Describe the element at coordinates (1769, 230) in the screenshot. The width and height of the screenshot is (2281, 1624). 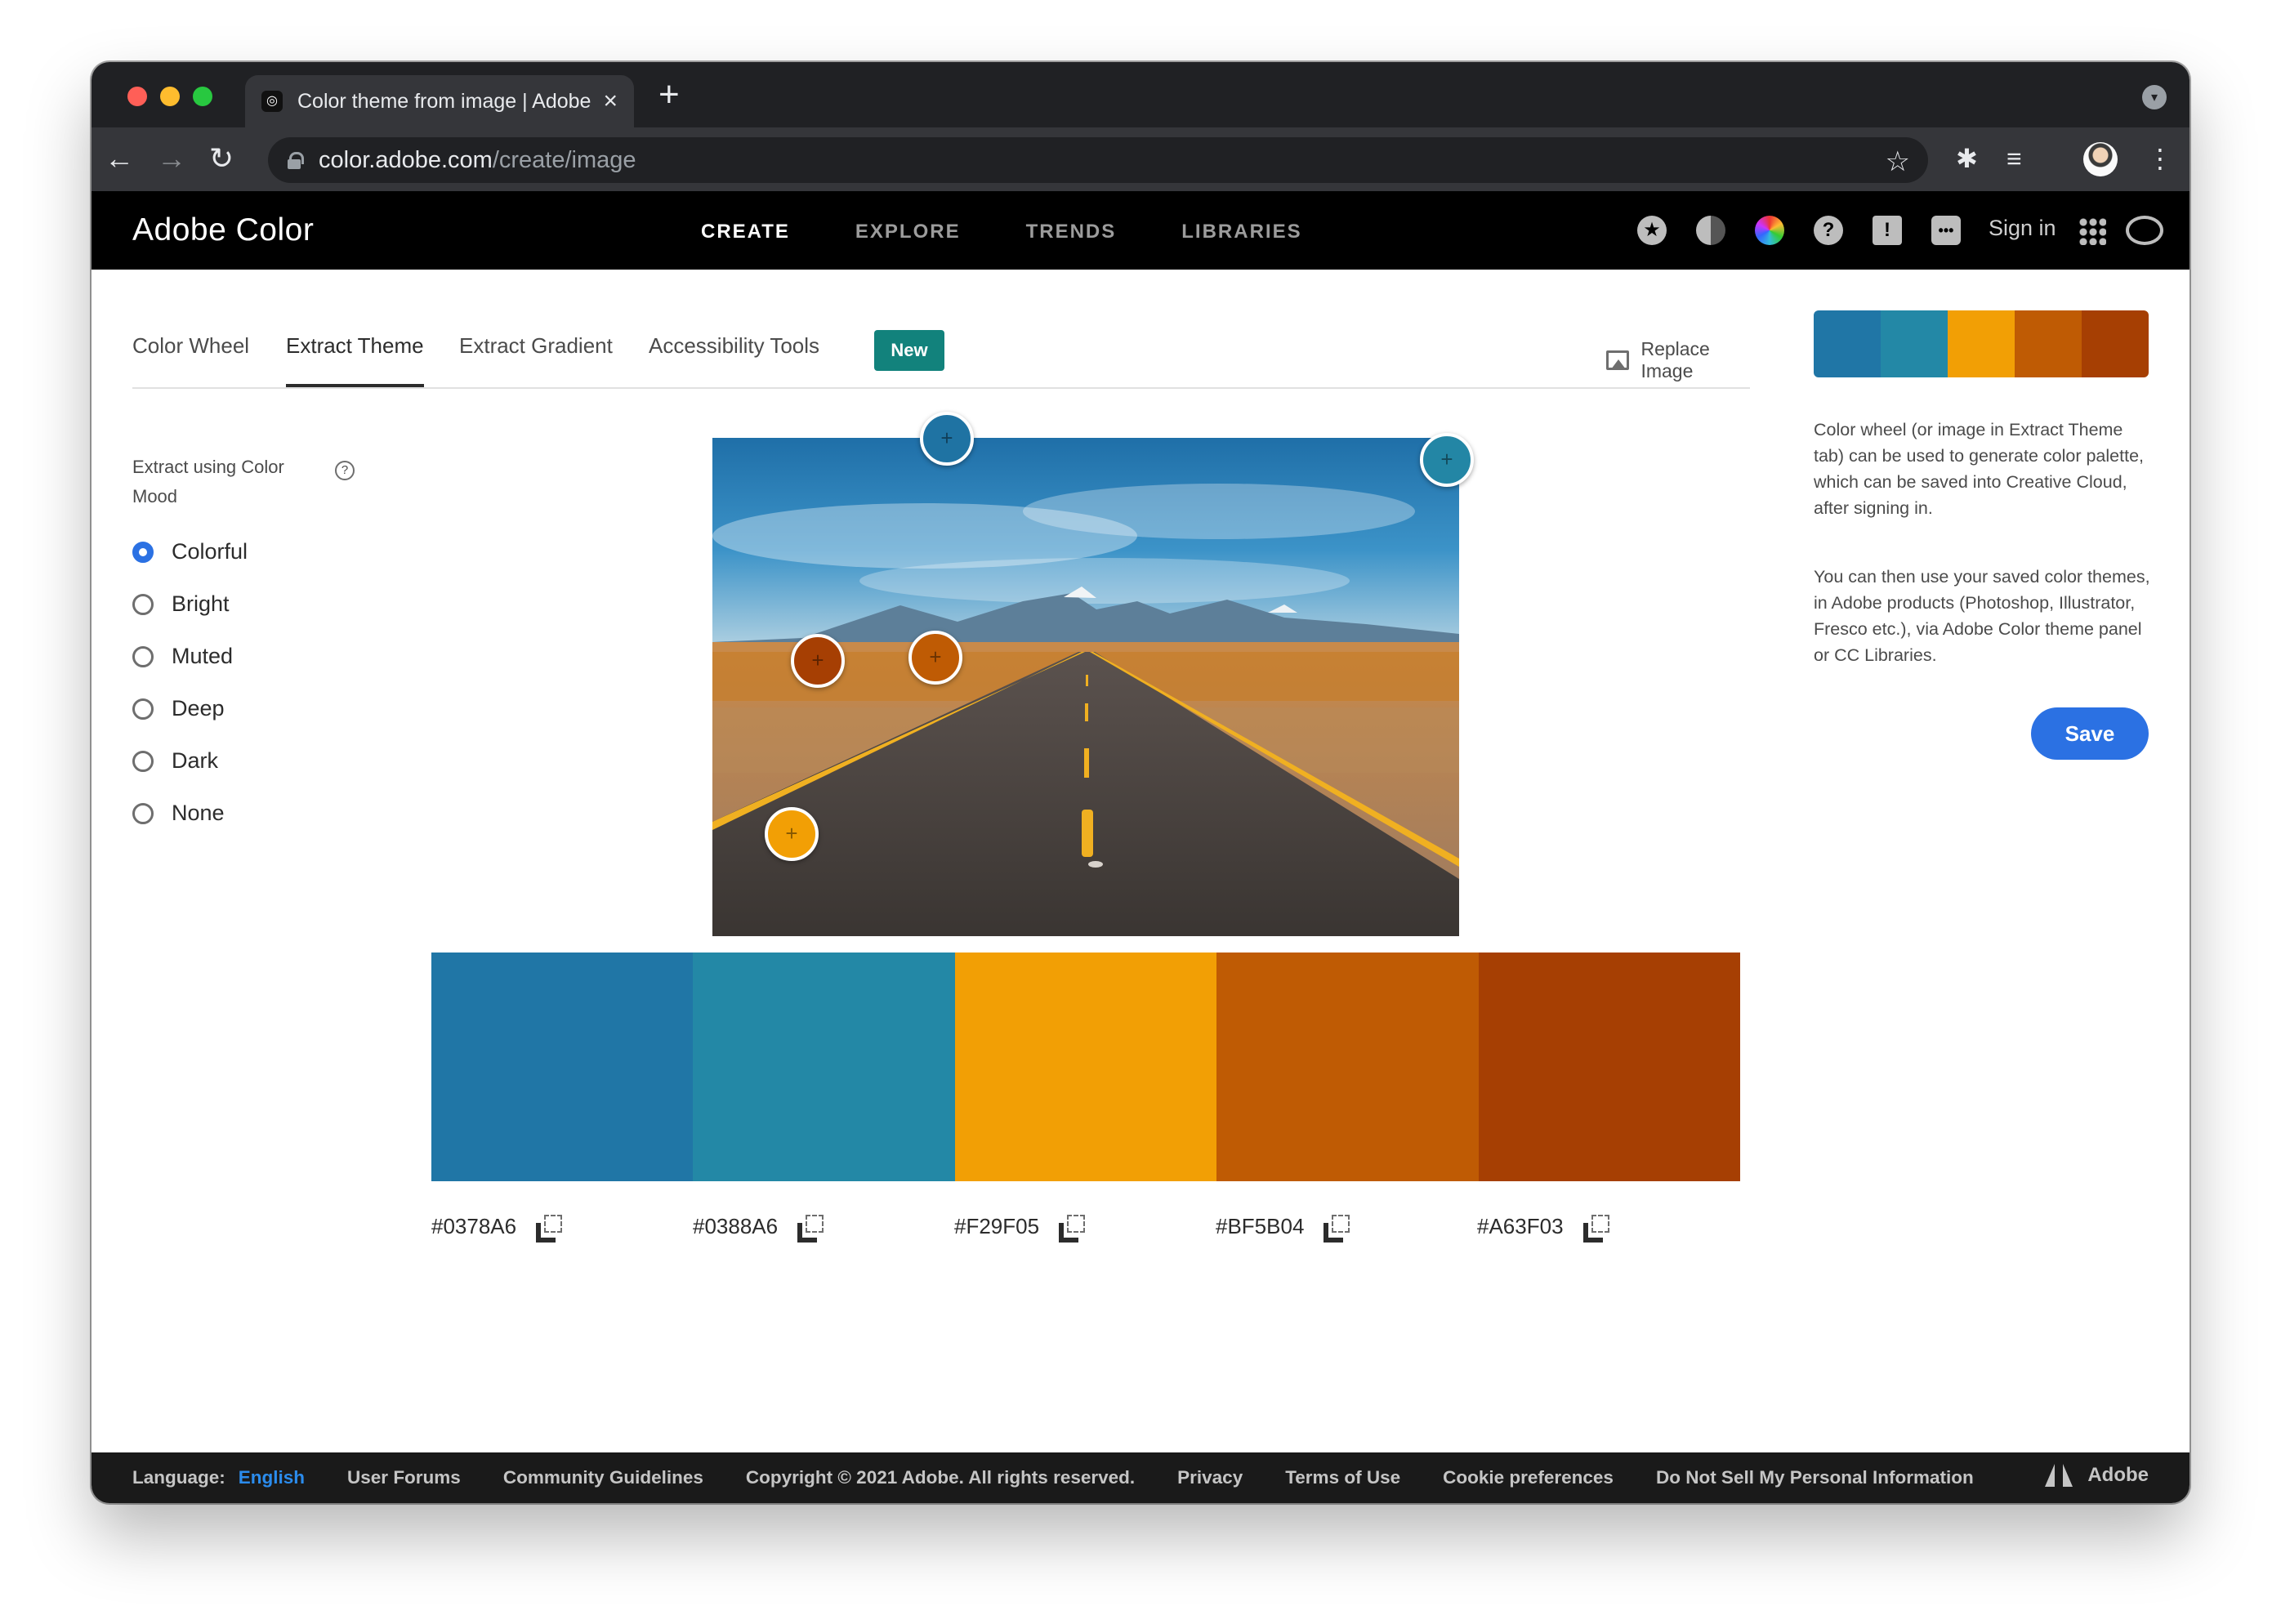
I see `color-wheel-icon` at that location.